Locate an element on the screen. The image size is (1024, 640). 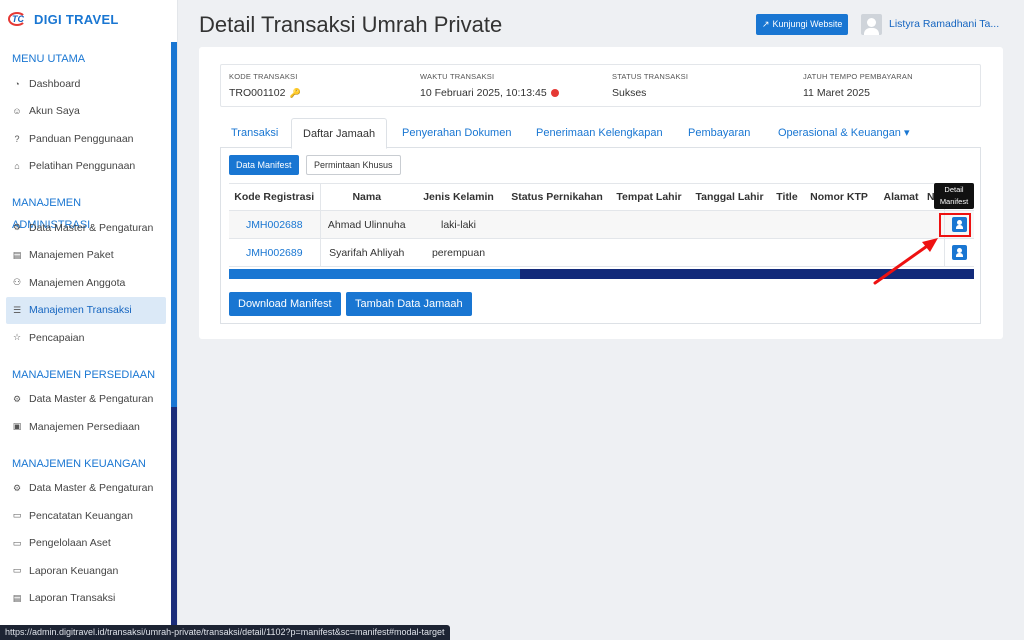
question-icon: ? is located at coordinates (17, 138).